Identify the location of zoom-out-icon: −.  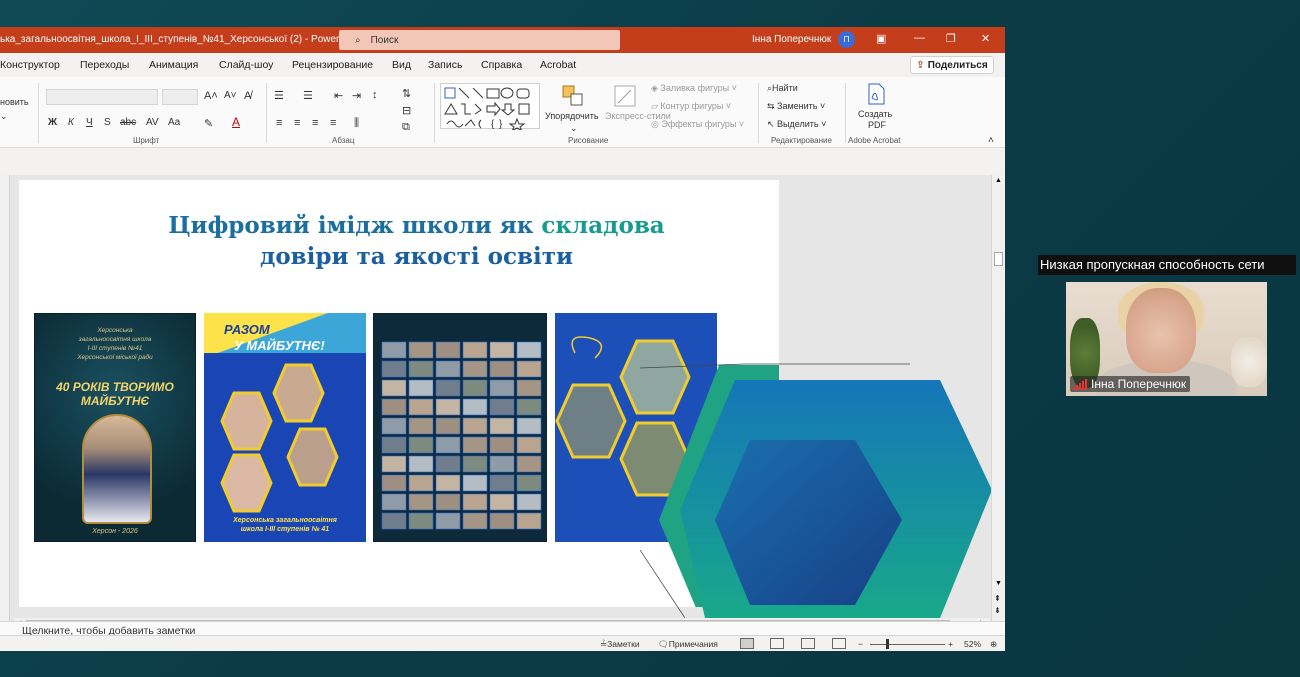
(860, 644).